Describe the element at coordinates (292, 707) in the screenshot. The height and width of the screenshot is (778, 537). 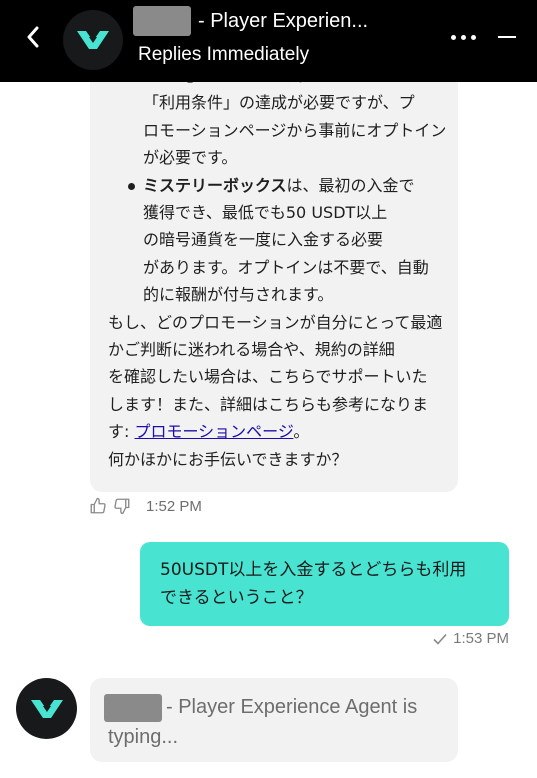
I see `typing-text: - Player Experience Agent is` at that location.